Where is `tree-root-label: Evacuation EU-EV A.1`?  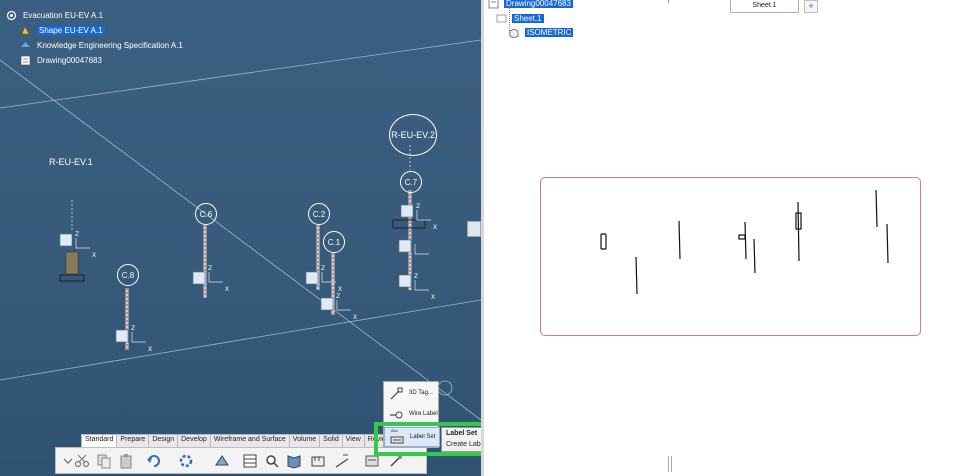
tree-root-label: Evacuation EU-EV A.1 is located at coordinates (63, 15).